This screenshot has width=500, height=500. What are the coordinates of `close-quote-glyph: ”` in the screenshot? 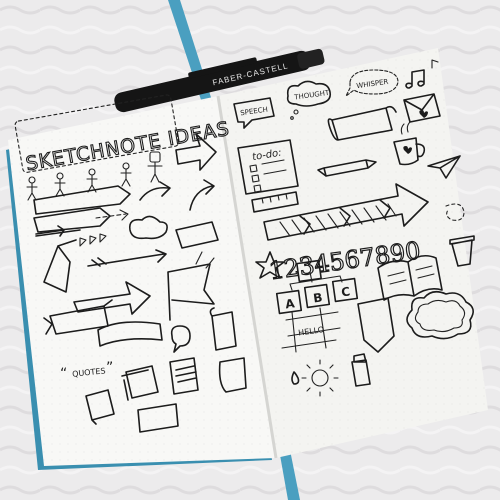 It's located at (109, 368).